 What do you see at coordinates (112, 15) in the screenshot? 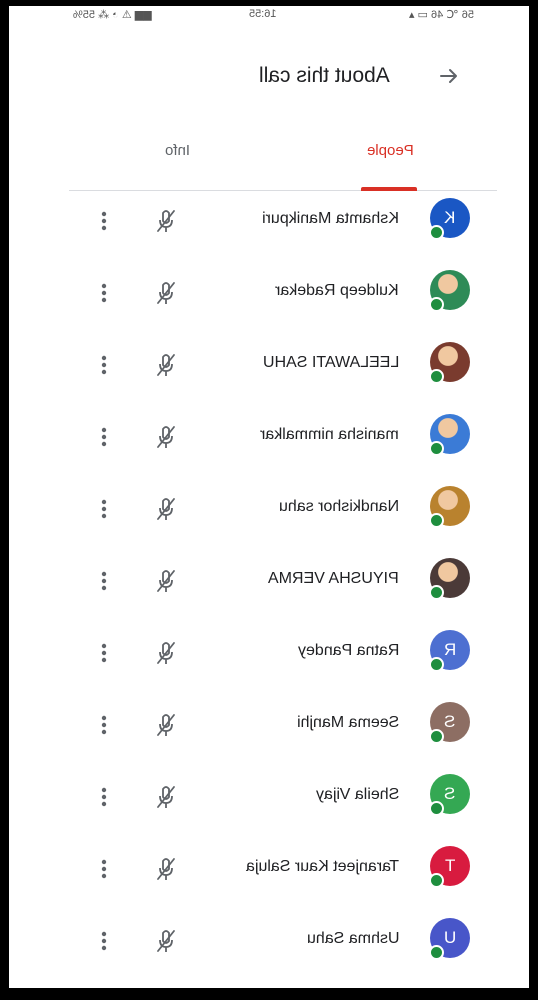
I see `status-icons-left: ▆▆ ⚠ ◔ ⁂ 55%` at bounding box center [112, 15].